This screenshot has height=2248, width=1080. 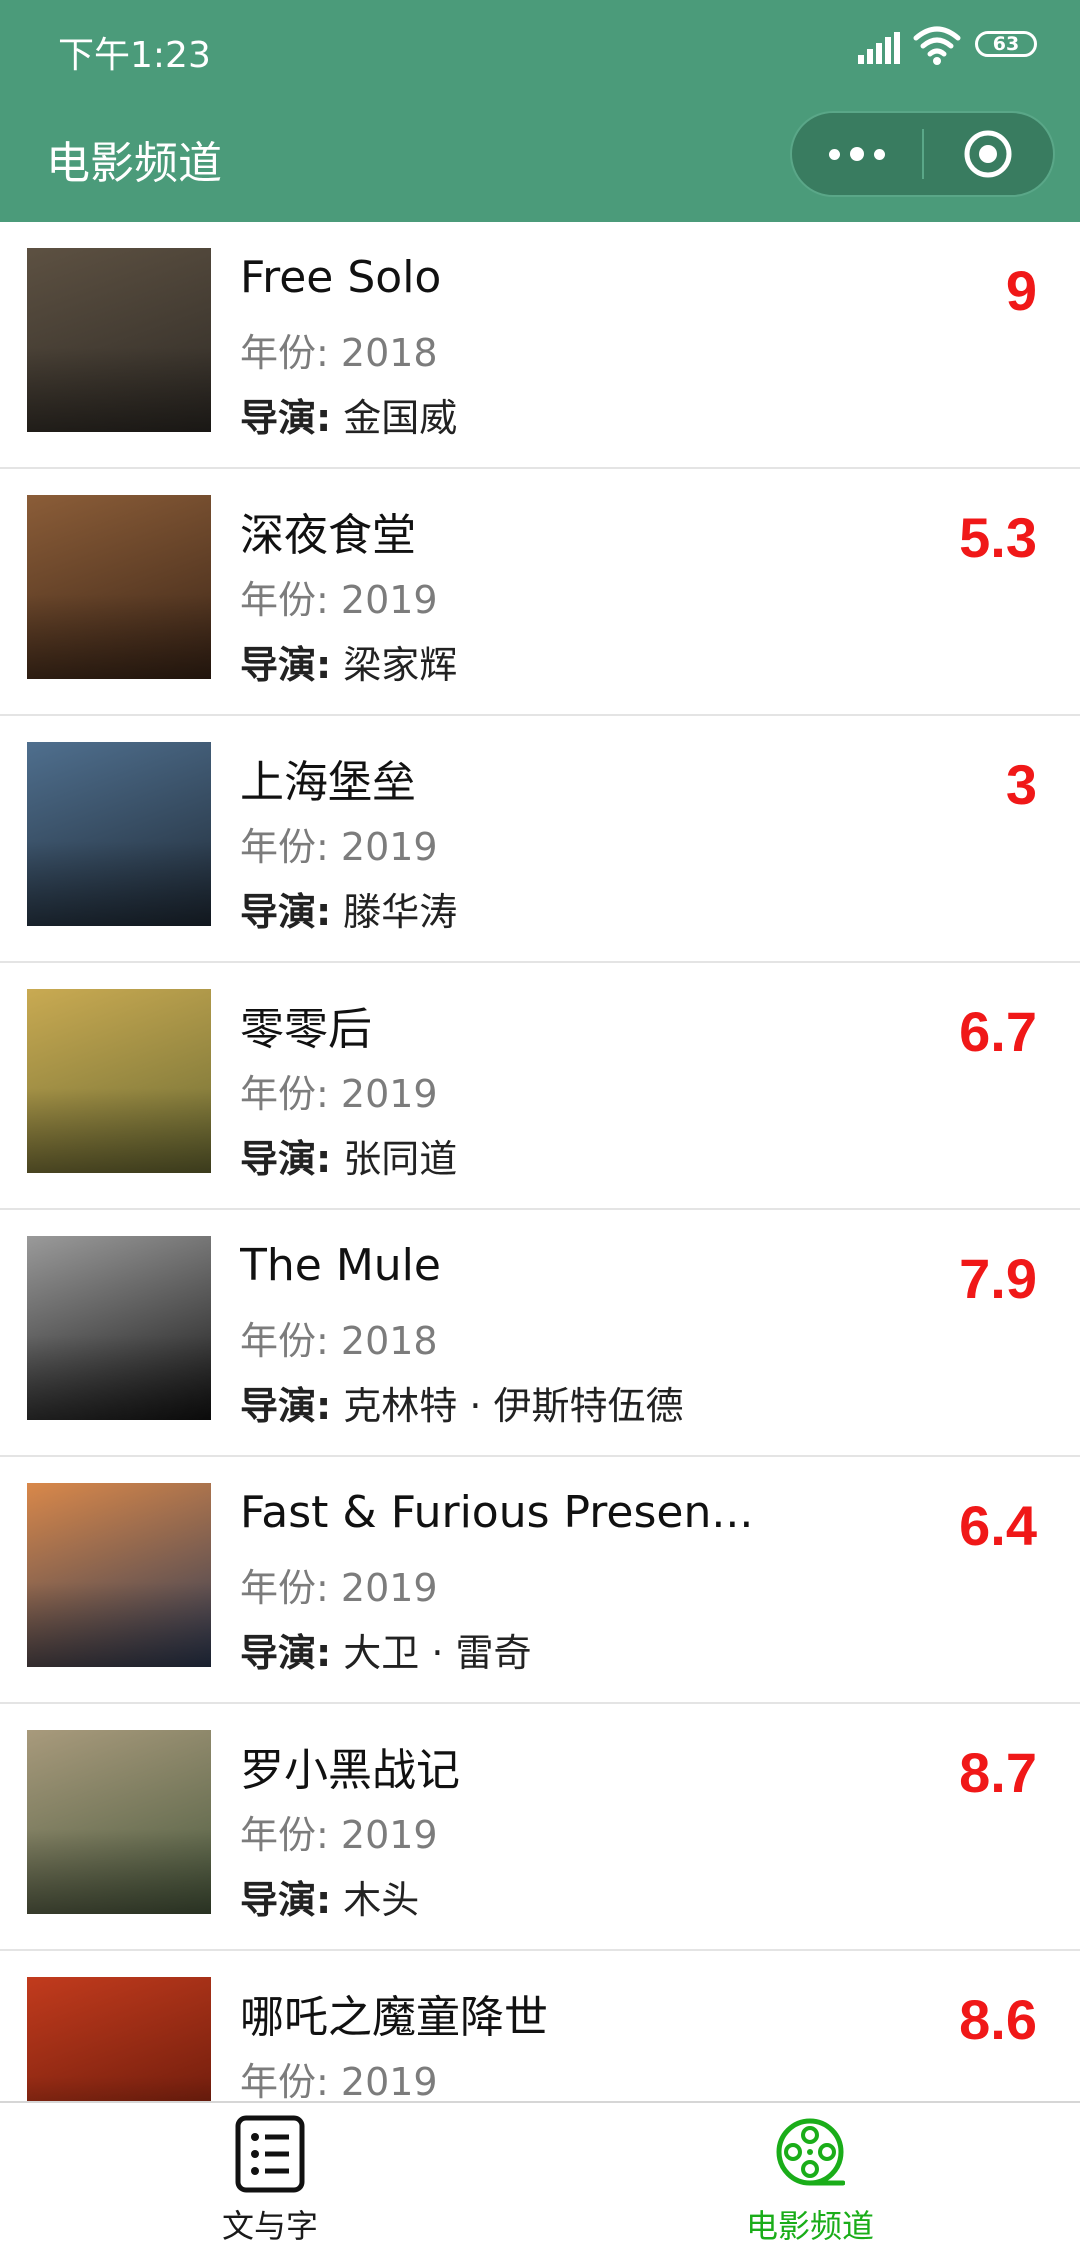 What do you see at coordinates (400, 418) in the screenshot?
I see `director-value: 金国威` at bounding box center [400, 418].